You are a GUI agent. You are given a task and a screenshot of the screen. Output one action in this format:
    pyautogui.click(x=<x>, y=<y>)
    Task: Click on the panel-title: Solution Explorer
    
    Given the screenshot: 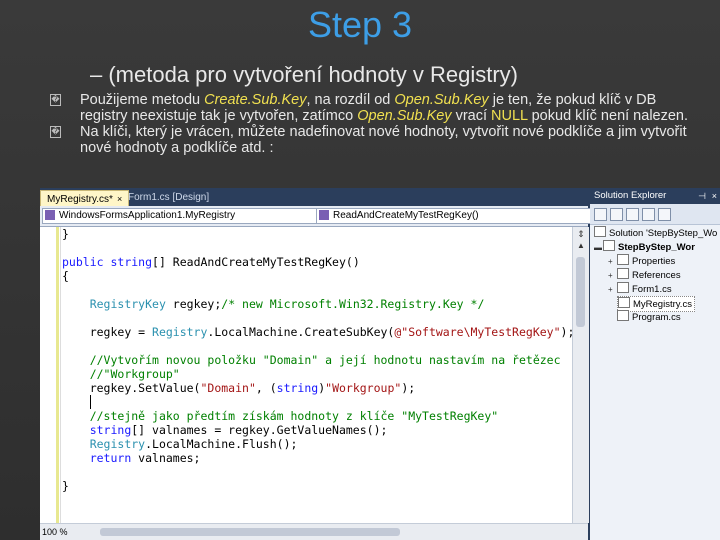 What is the action you would take?
    pyautogui.click(x=630, y=195)
    